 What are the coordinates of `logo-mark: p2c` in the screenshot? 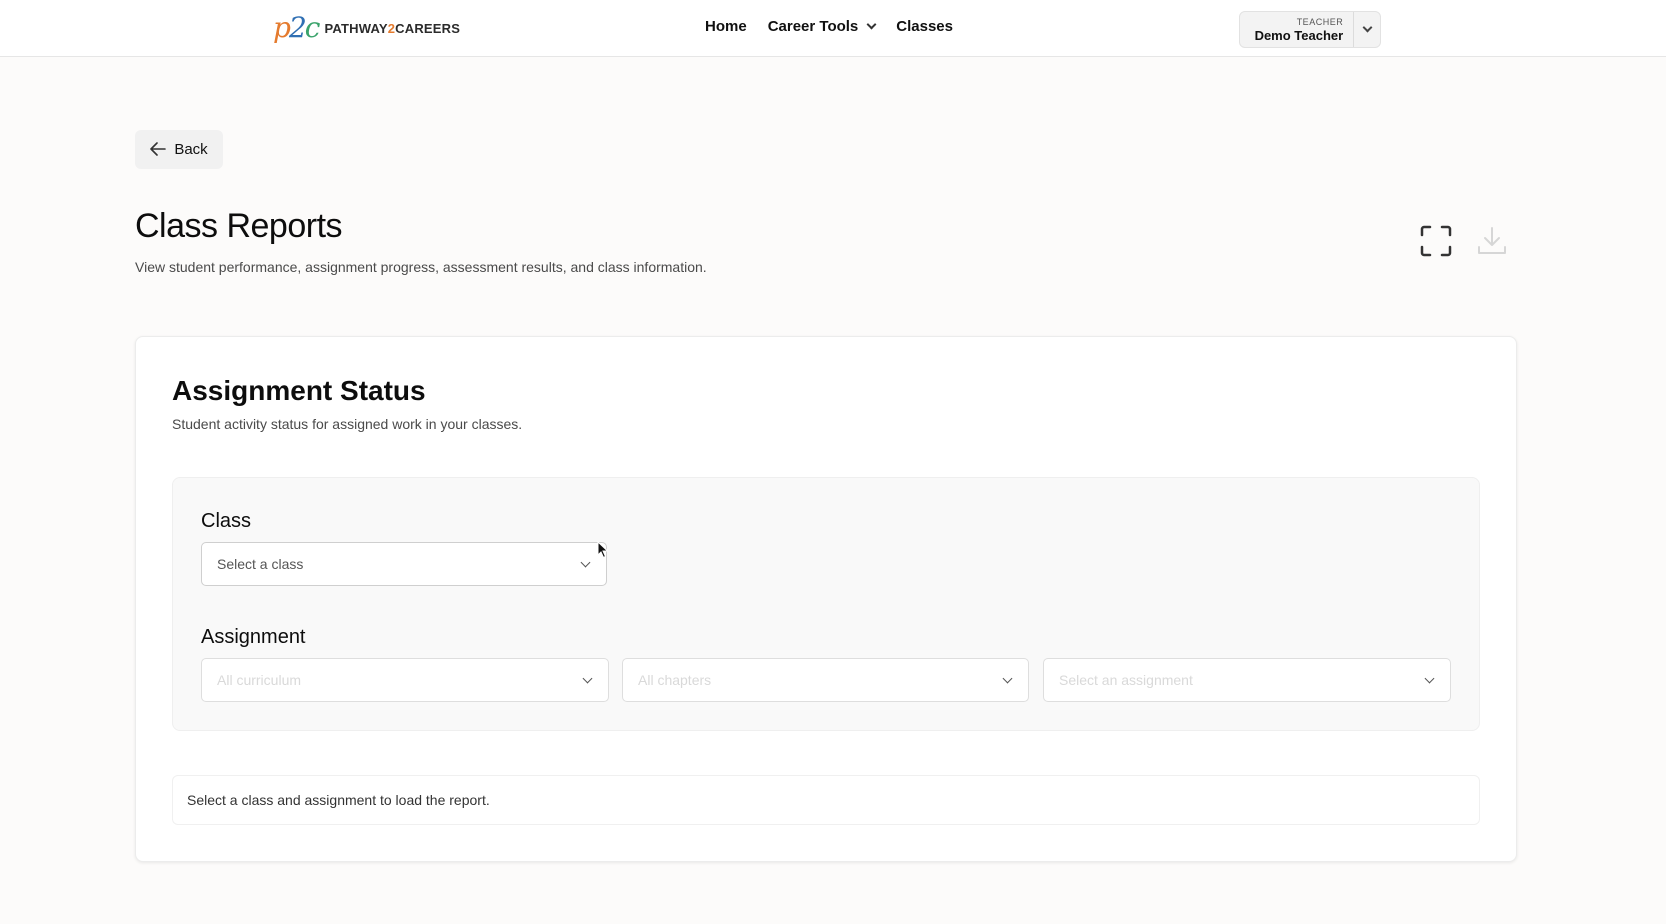 It's located at (296, 27).